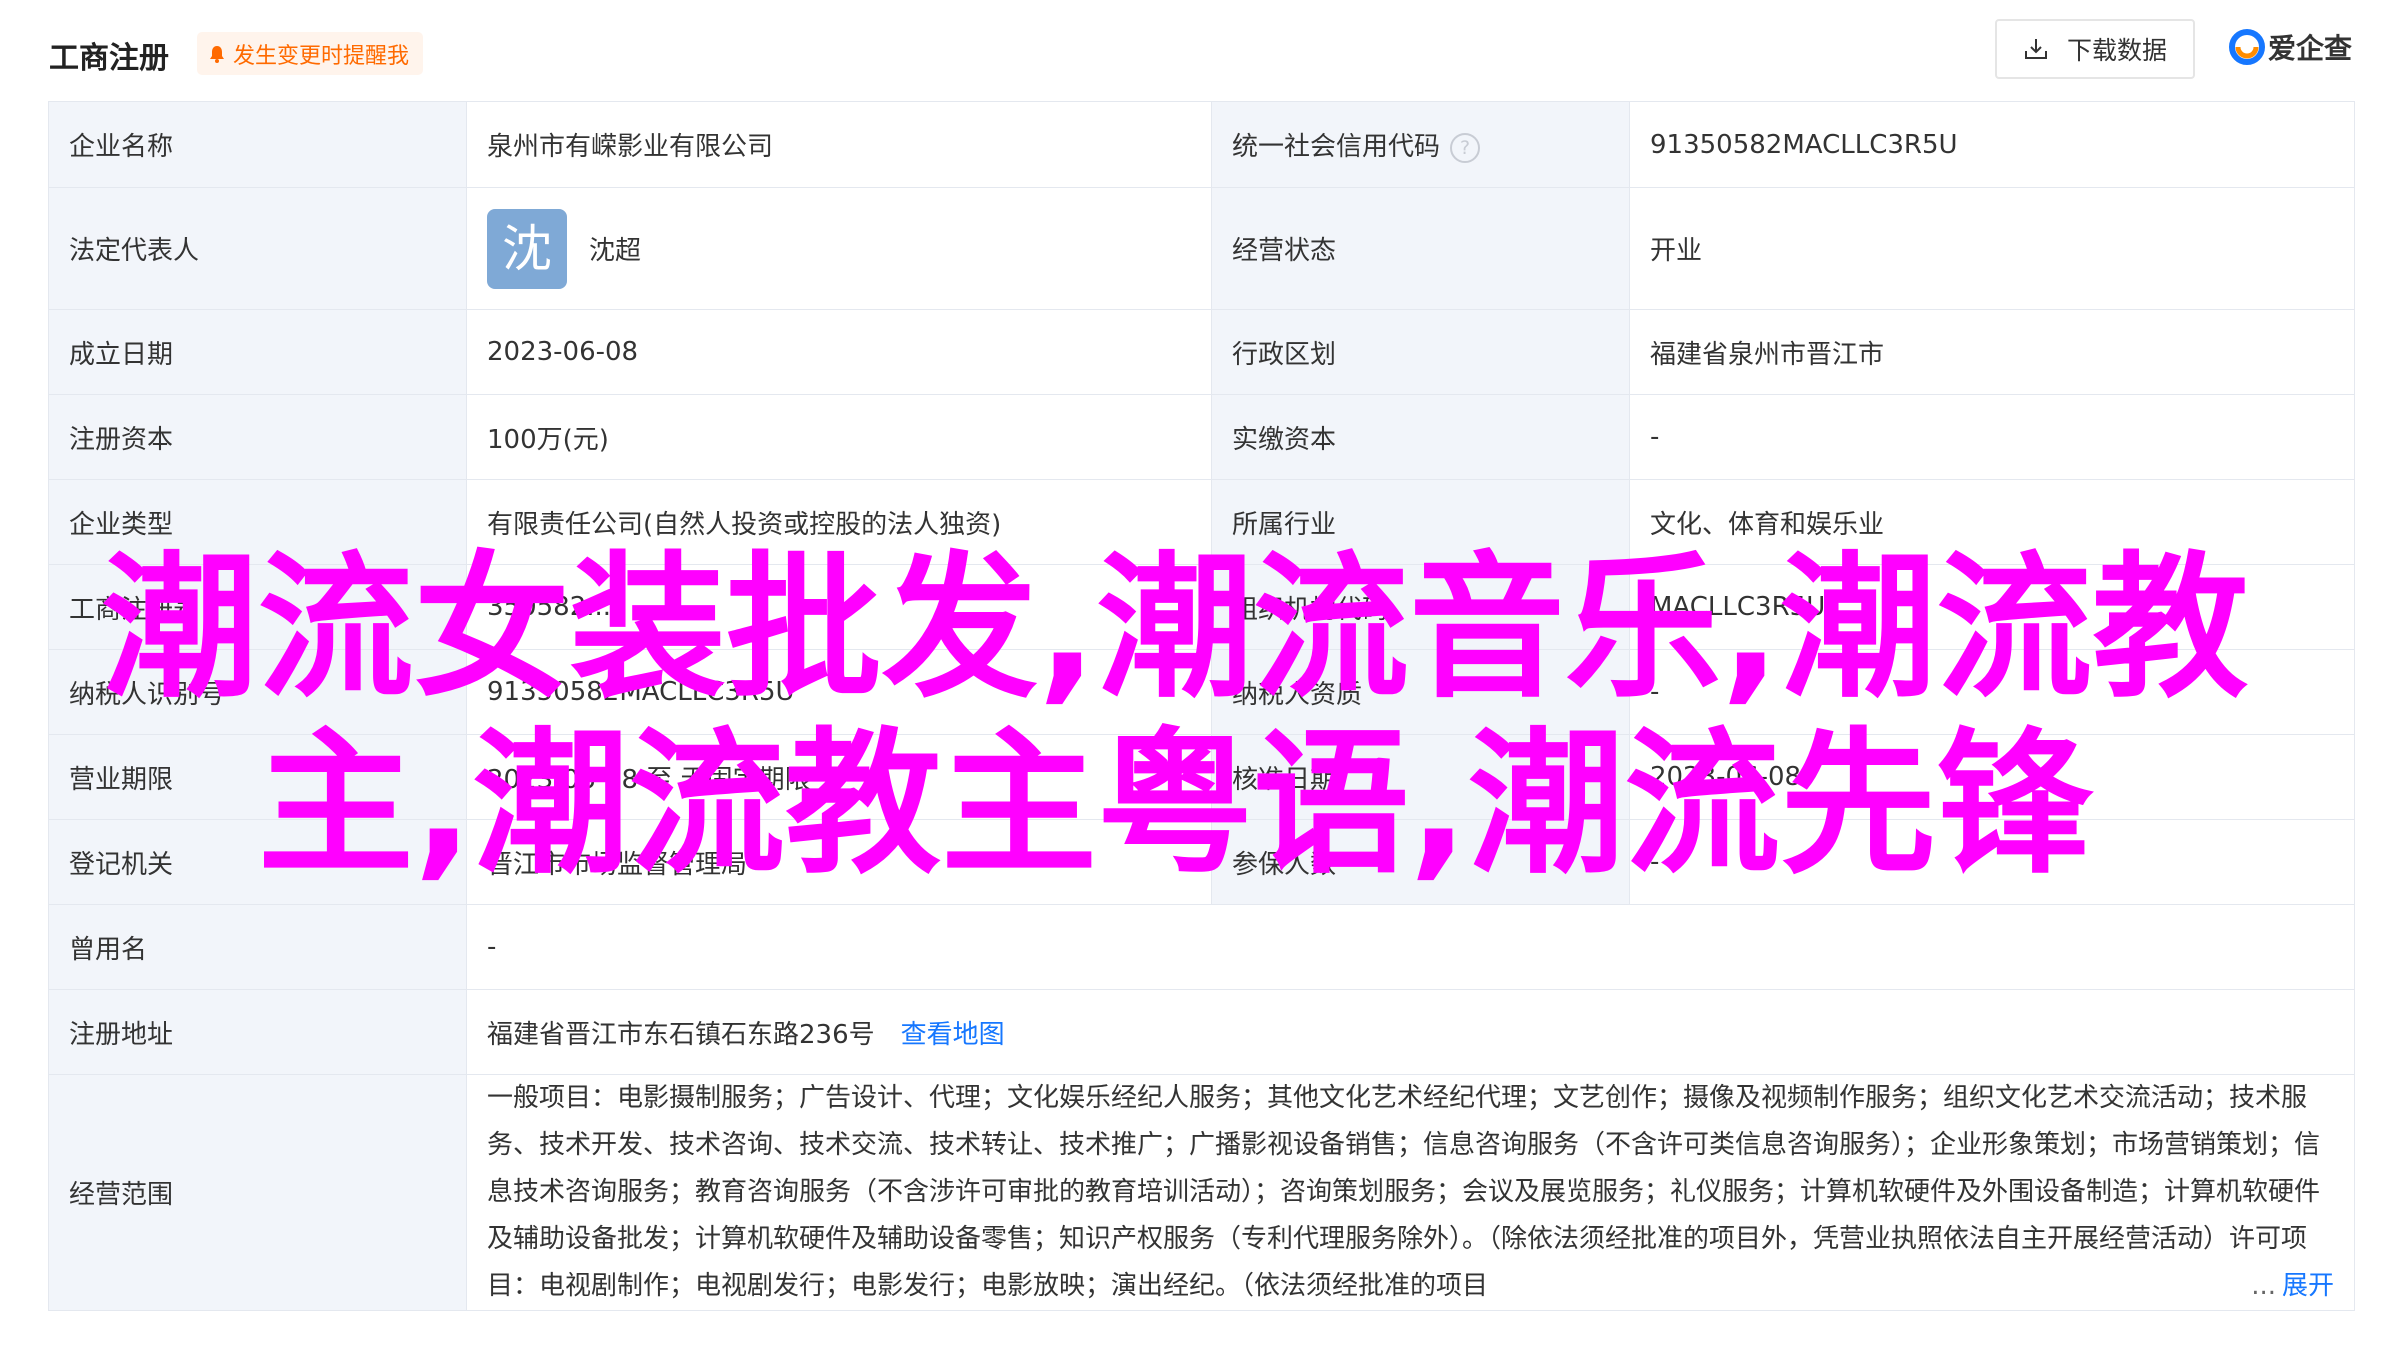 This screenshot has width=2388, height=1368. I want to click on label-company-name: 企业名称, so click(257, 144).